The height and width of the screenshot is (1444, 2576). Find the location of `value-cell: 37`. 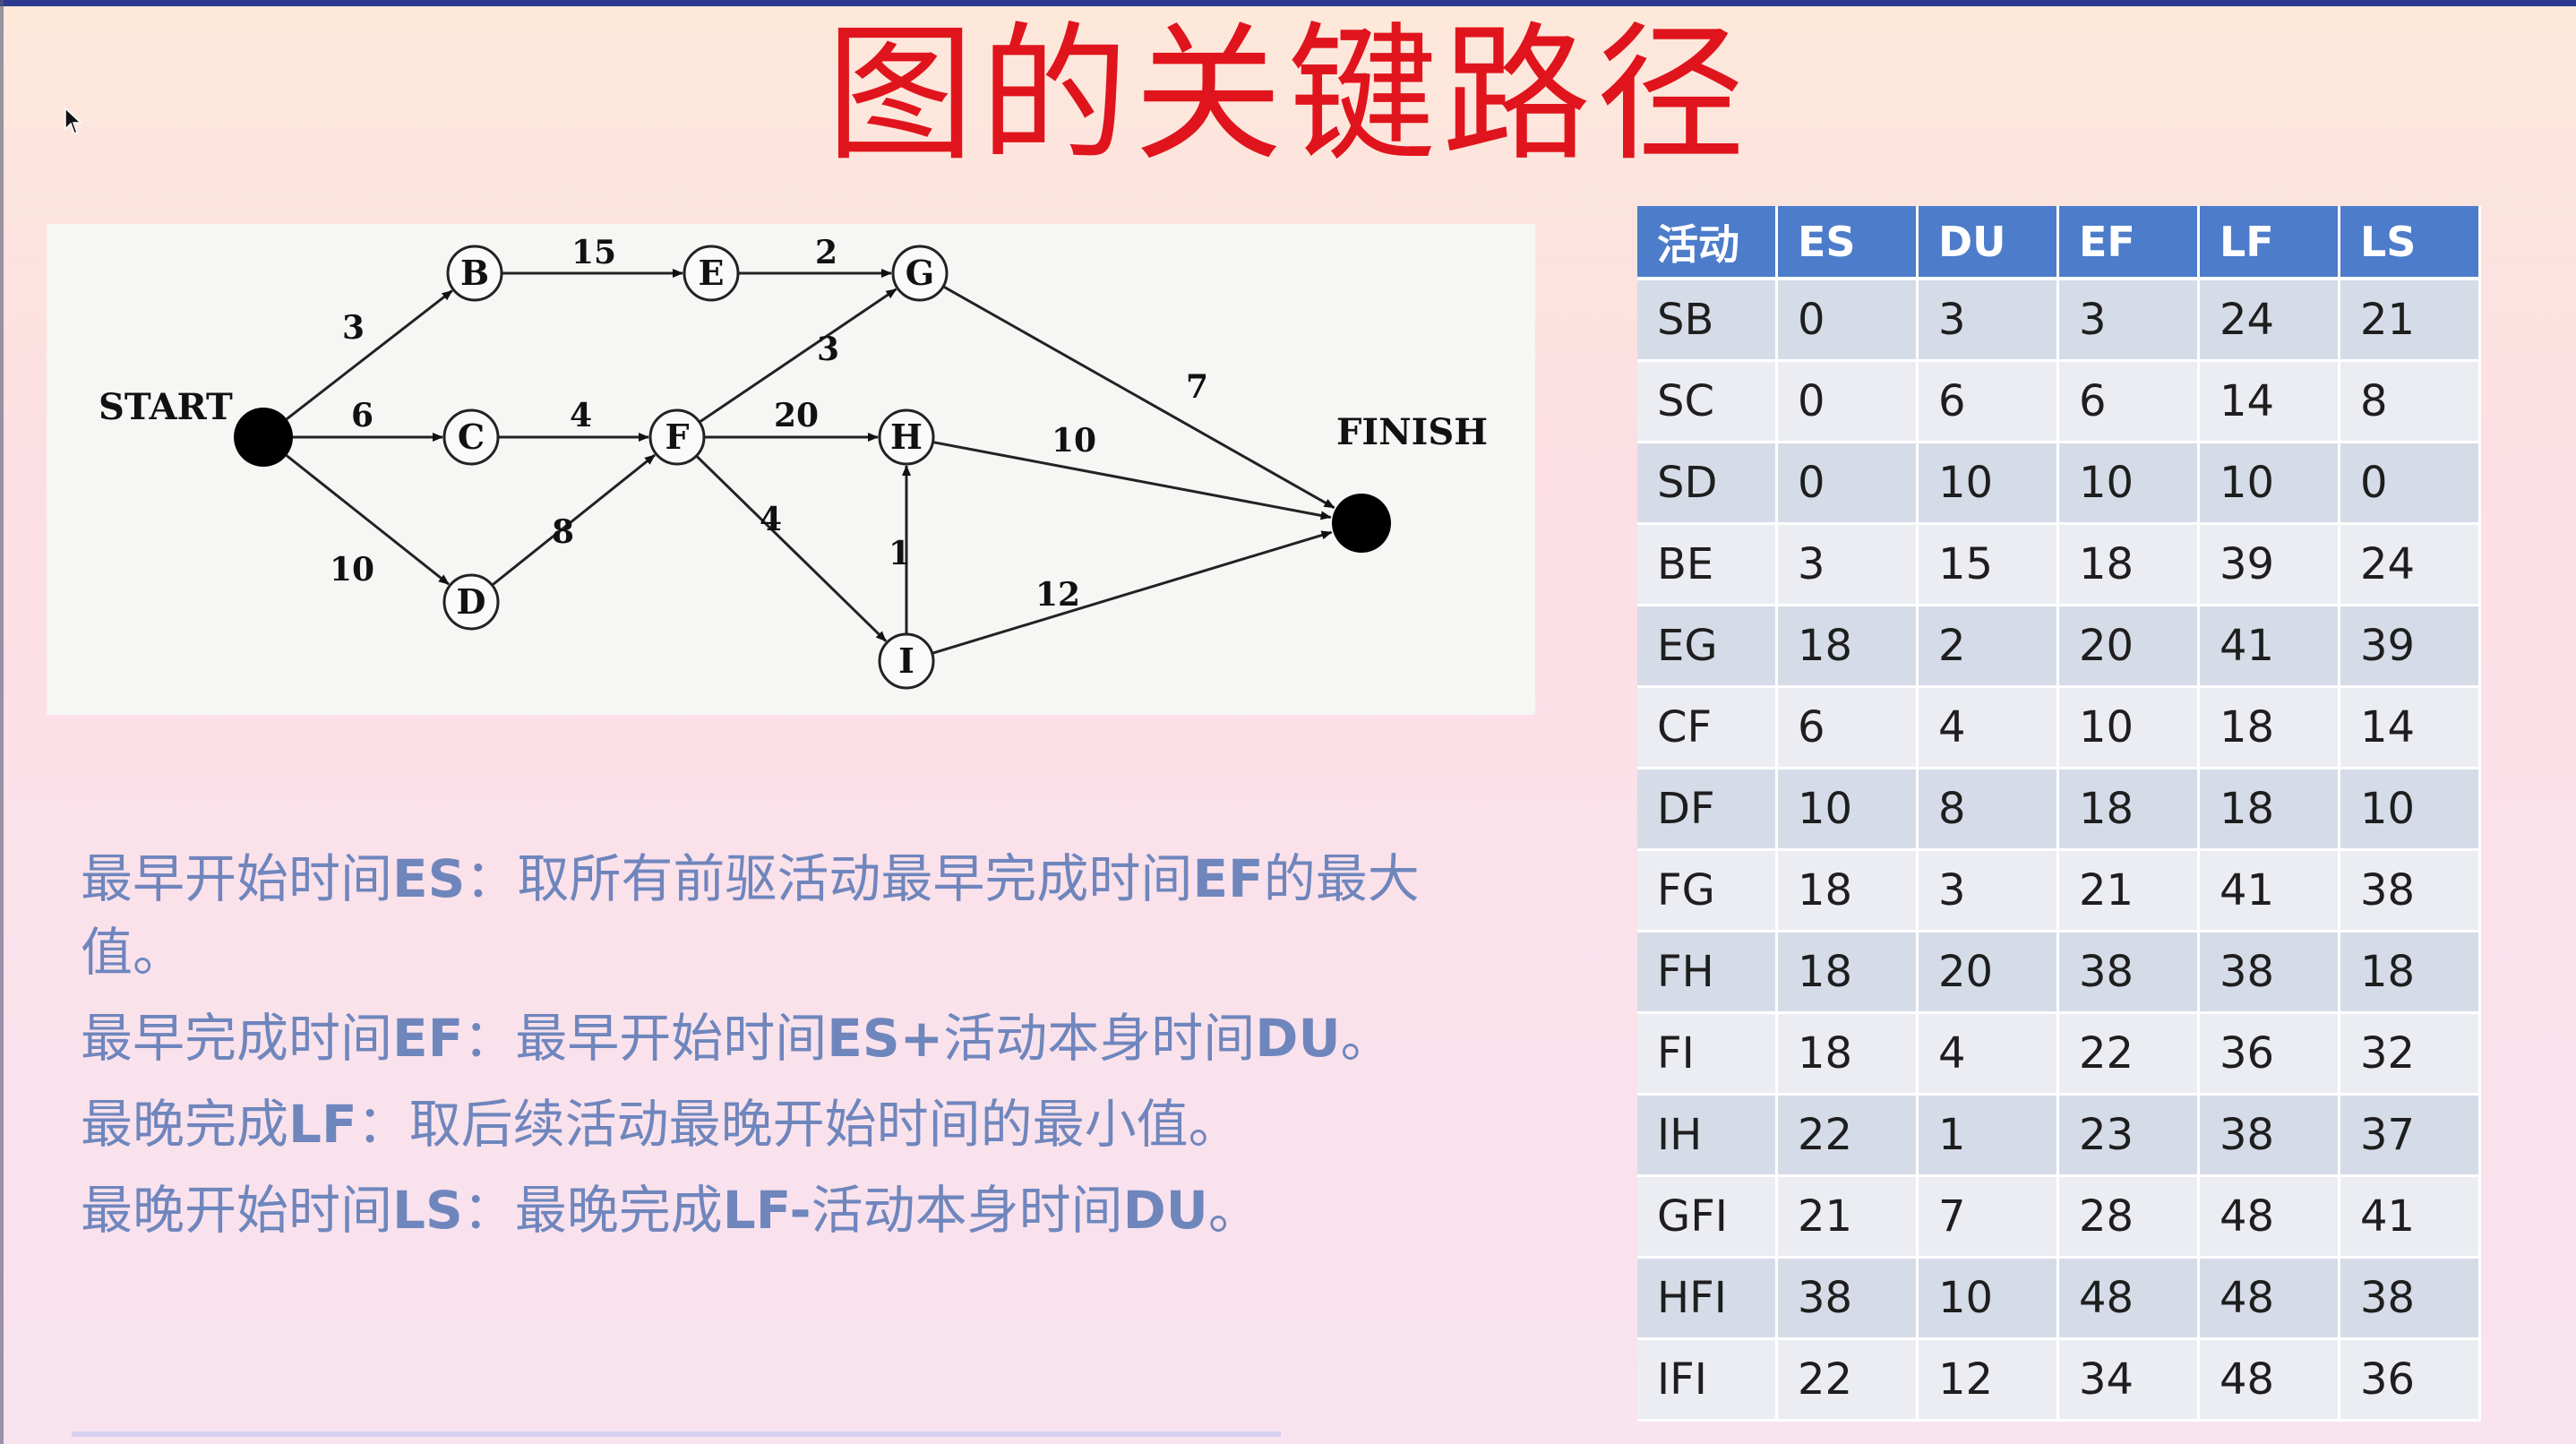

value-cell: 37 is located at coordinates (2410, 1136).